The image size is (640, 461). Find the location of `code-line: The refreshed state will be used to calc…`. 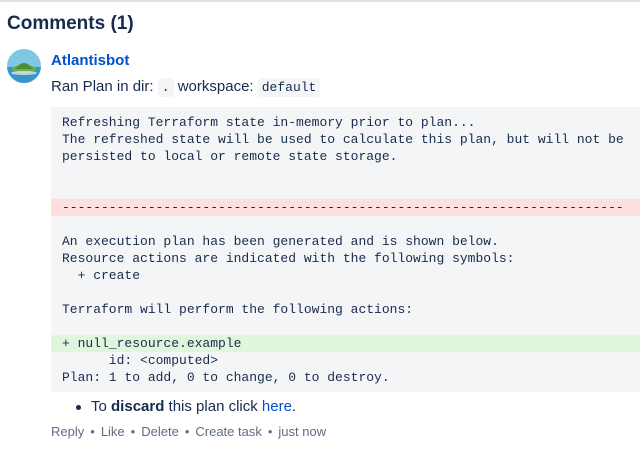

code-line: The refreshed state will be used to calc… is located at coordinates (343, 139).